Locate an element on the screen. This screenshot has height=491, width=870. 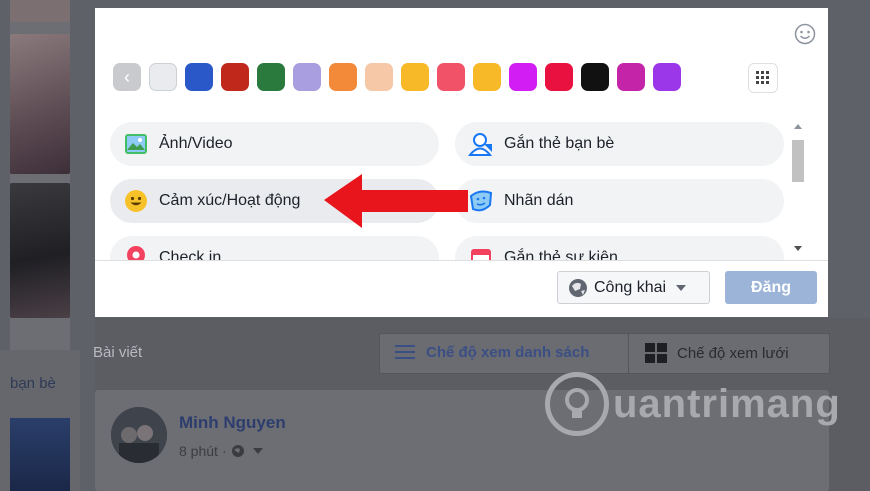
grid-dots-icon is located at coordinates (762, 77).